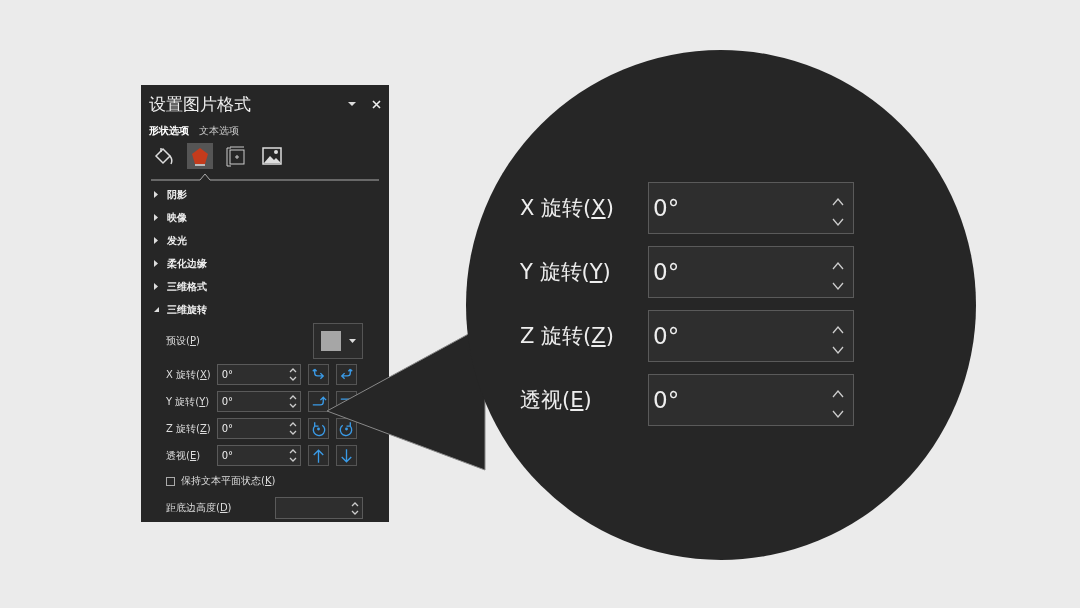  Describe the element at coordinates (352, 104) in the screenshot. I see `dropdown-icon` at that location.